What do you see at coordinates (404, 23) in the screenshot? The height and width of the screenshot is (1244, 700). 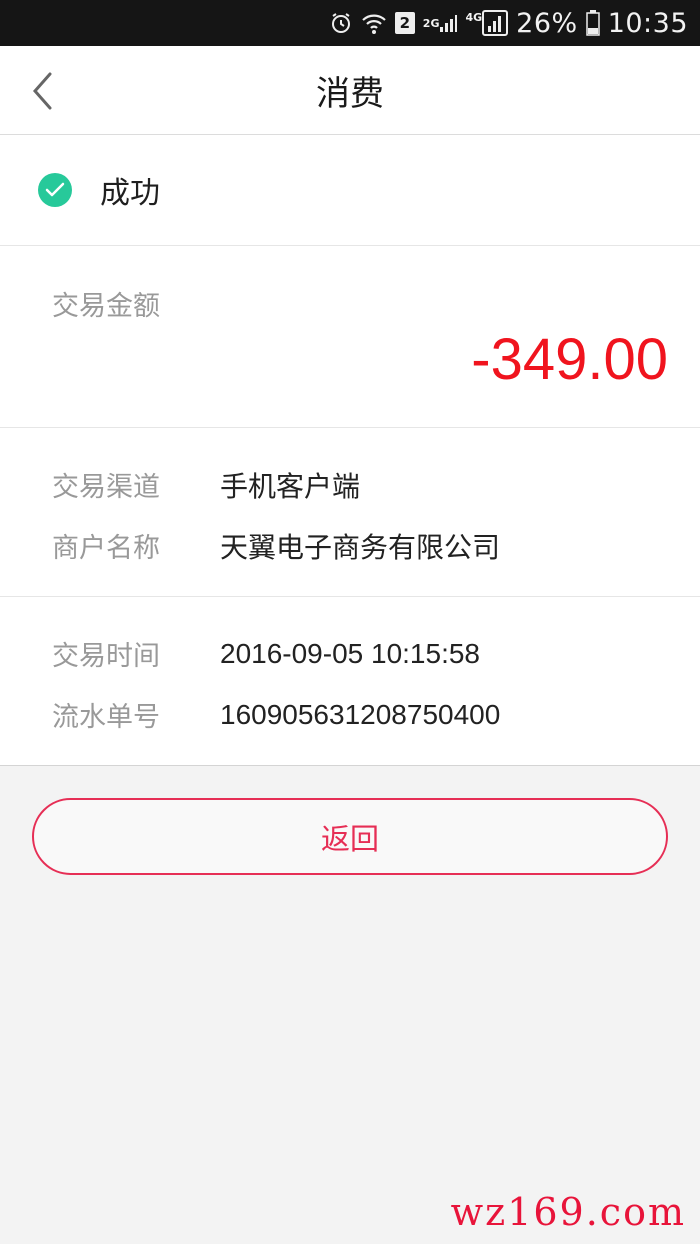 I see `sim-badge: 2` at bounding box center [404, 23].